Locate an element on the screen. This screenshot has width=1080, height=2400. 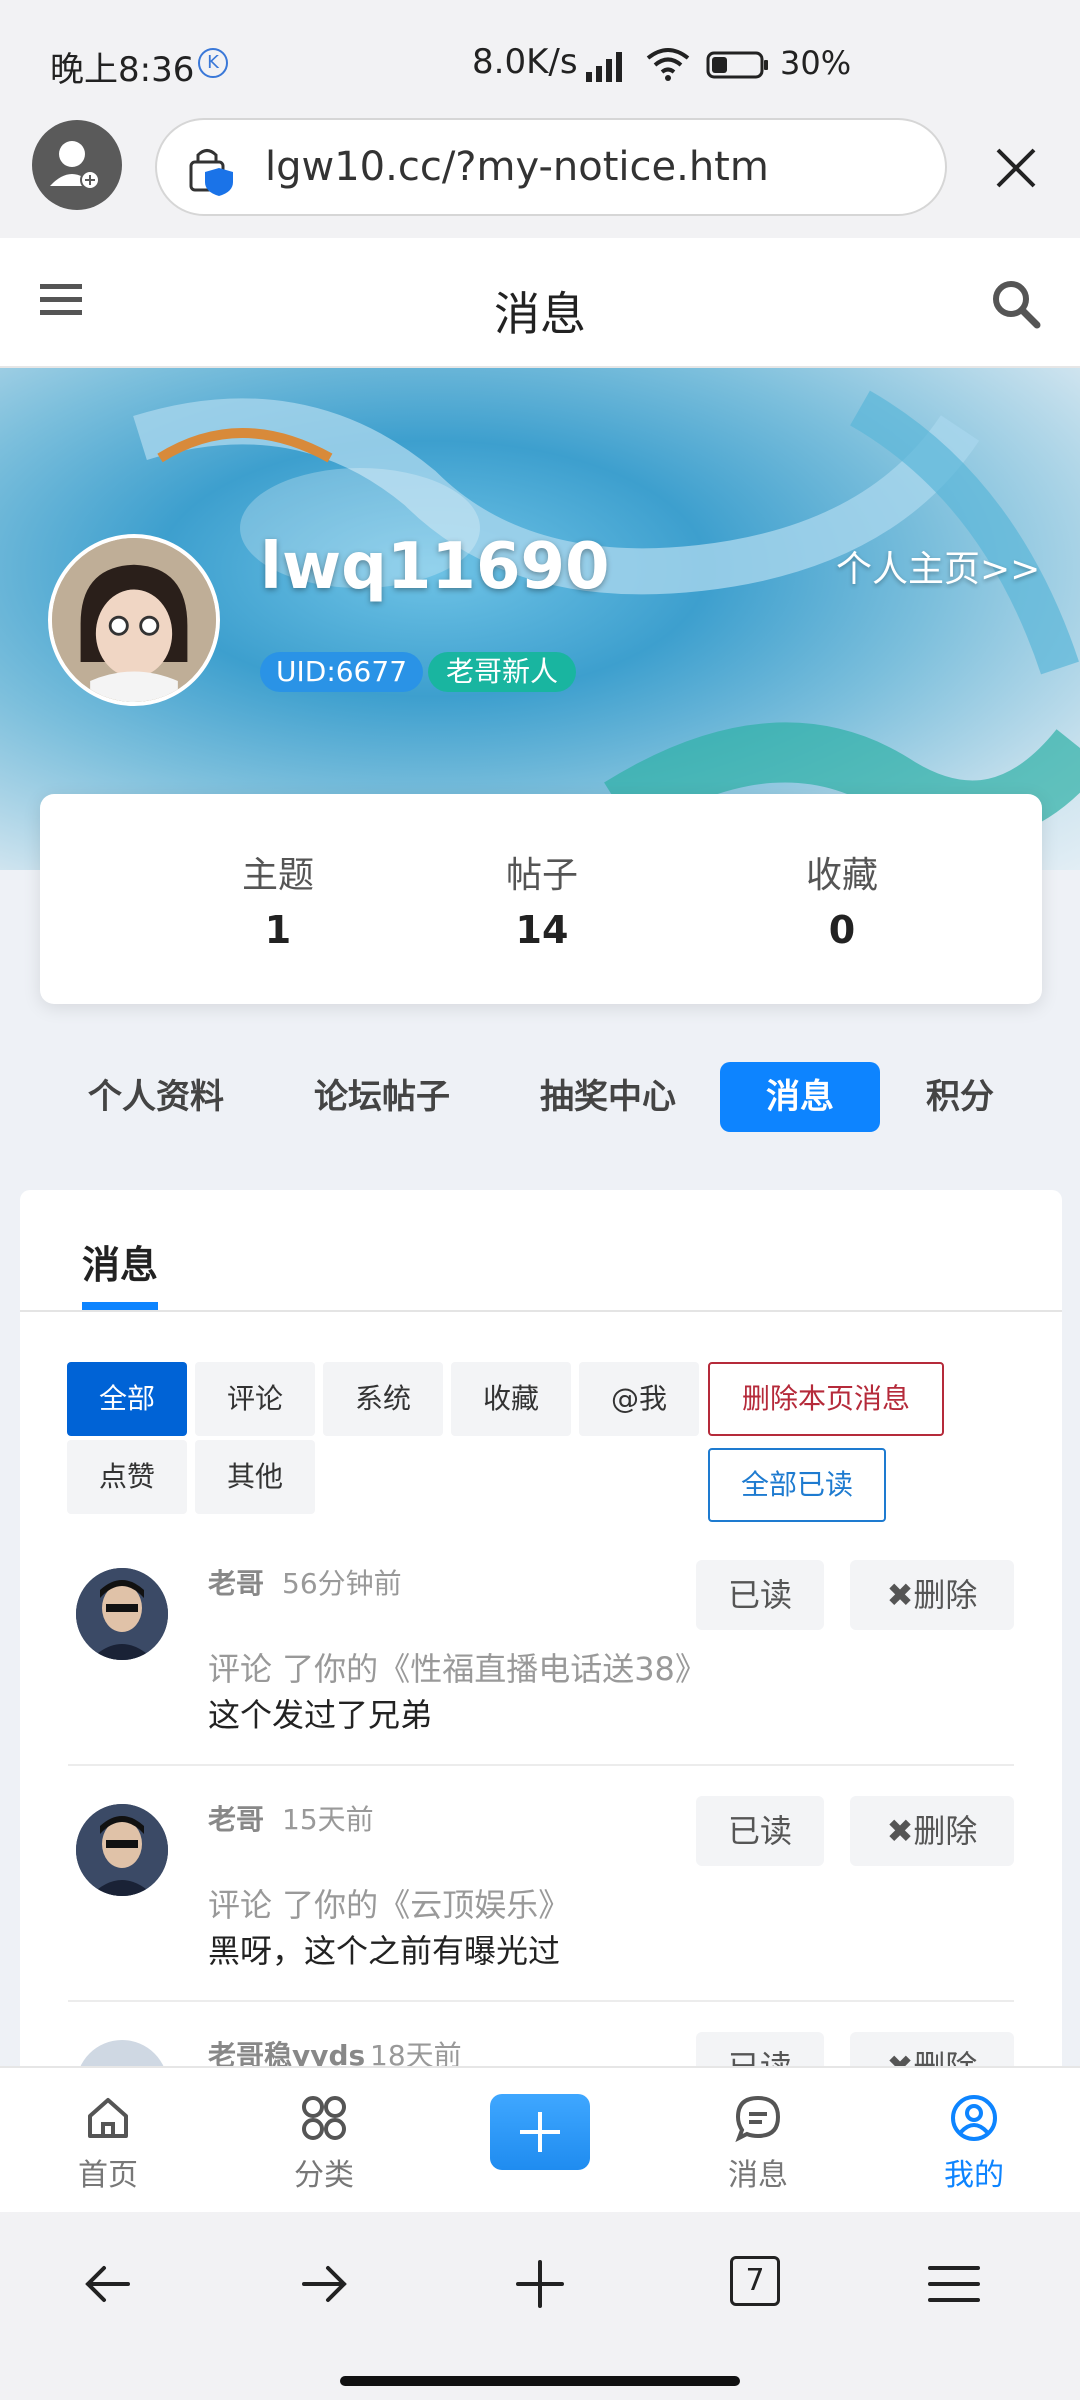
chat-icon is located at coordinates (758, 2119).